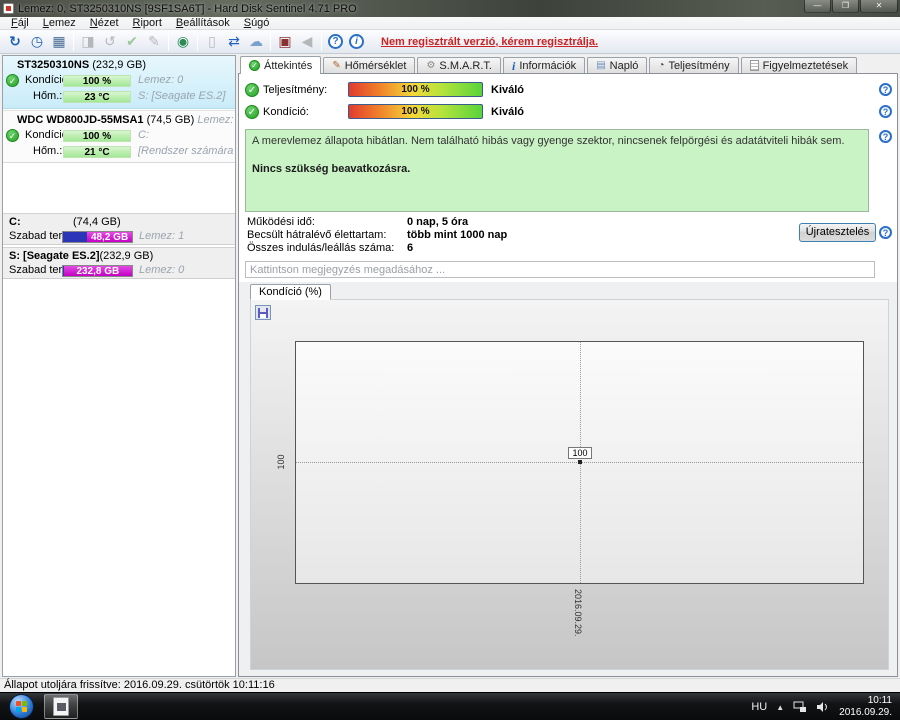  Describe the element at coordinates (865, 712) in the screenshot. I see `clock-date: 2016.09.29.` at that location.